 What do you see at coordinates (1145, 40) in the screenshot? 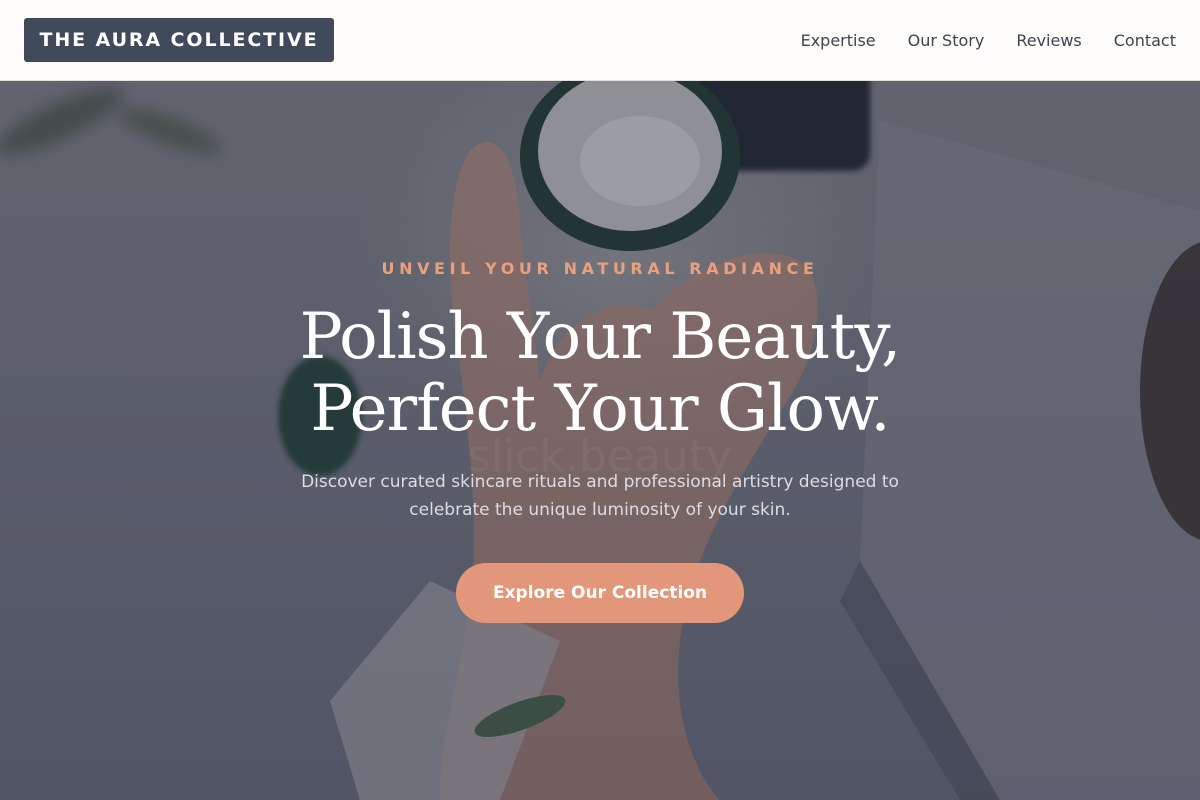
I see `nav-link-contact: Contact` at bounding box center [1145, 40].